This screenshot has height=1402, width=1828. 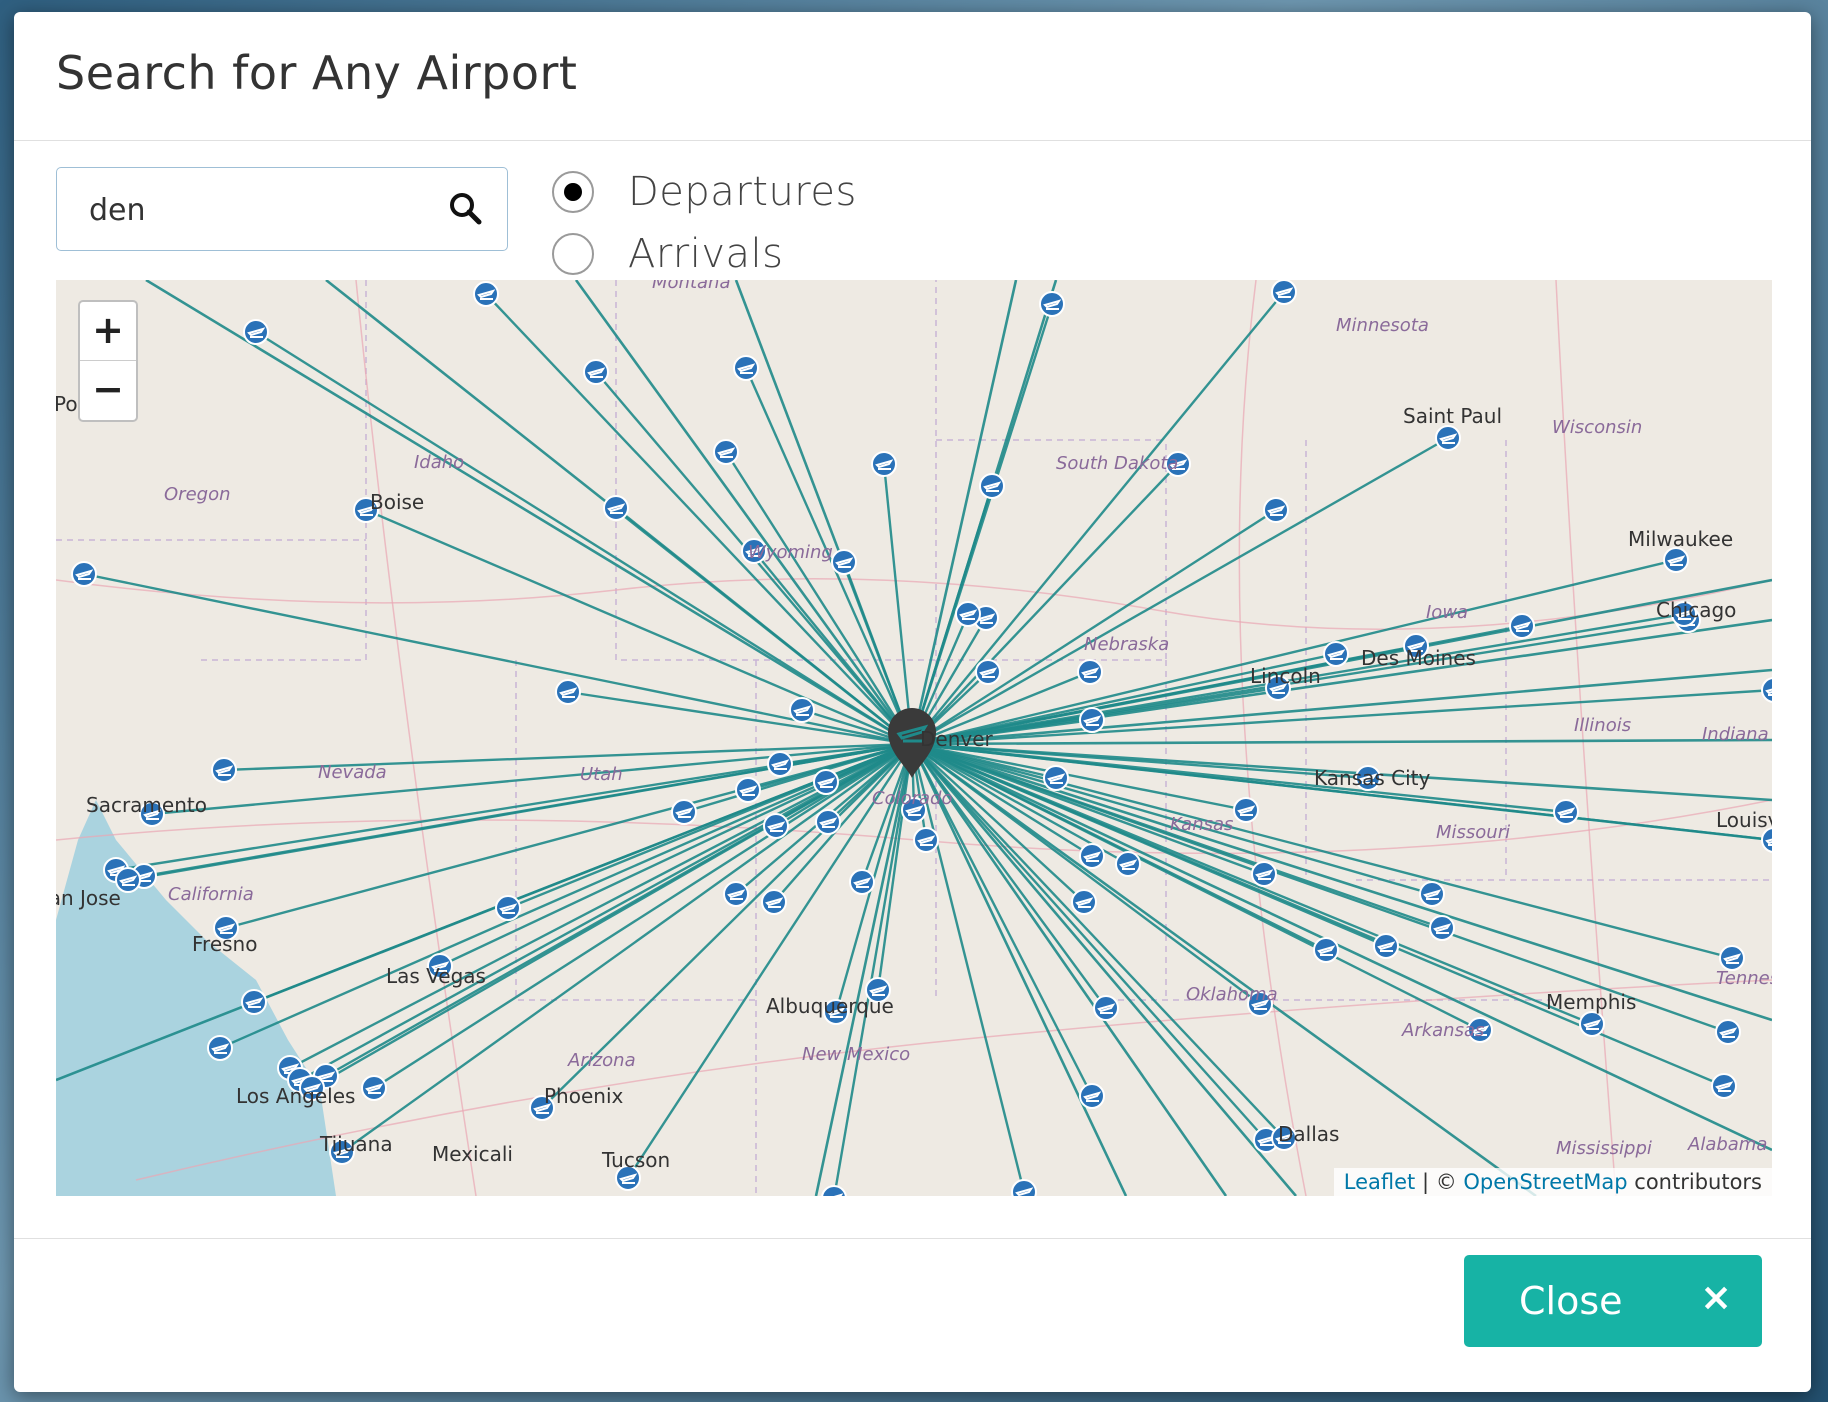 I want to click on map-label-fresno: Fresno, so click(x=225, y=944).